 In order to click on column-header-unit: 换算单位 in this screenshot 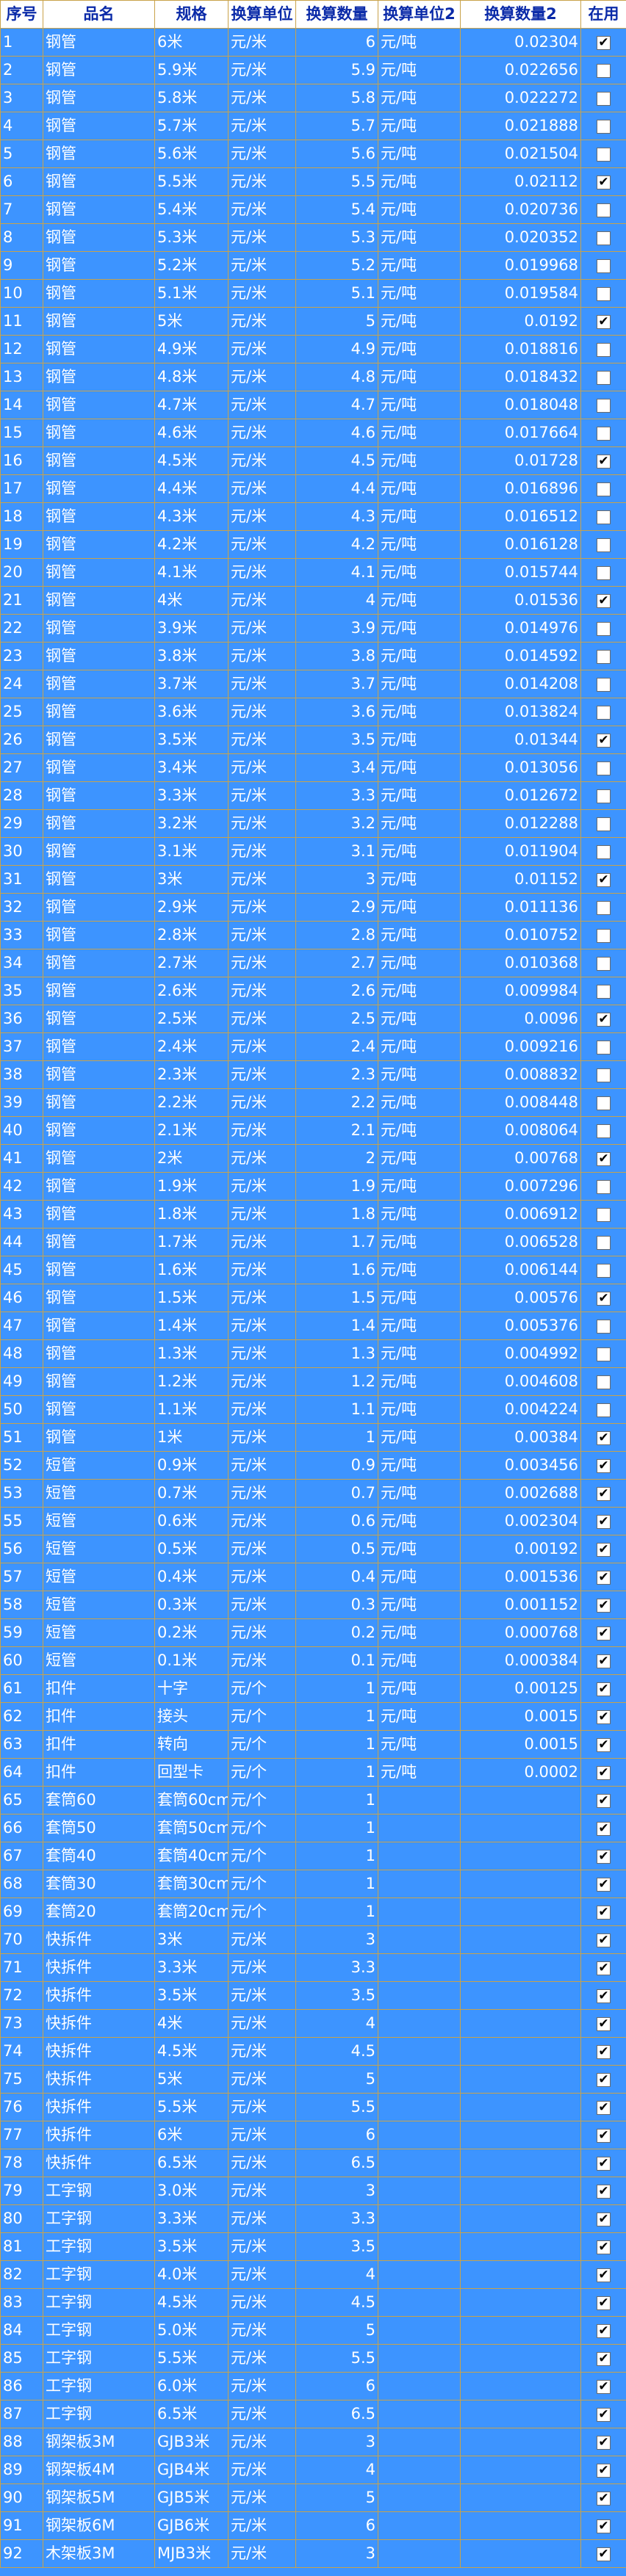, I will do `click(262, 14)`.